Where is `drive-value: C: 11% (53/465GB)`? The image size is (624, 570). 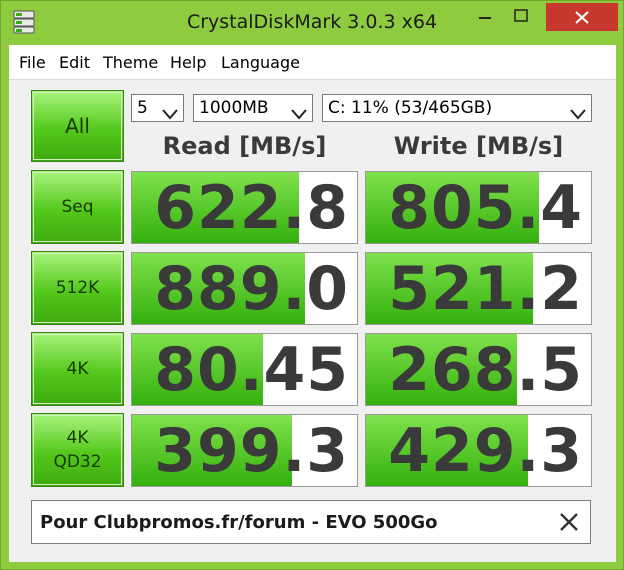 drive-value: C: 11% (53/465GB) is located at coordinates (410, 108).